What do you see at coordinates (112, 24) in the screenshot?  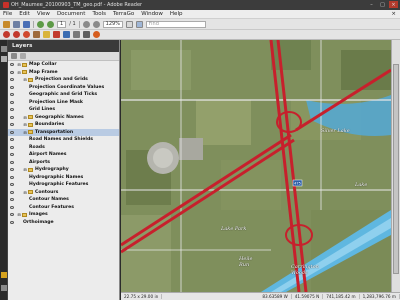 I see `zoom-input: 129%` at bounding box center [112, 24].